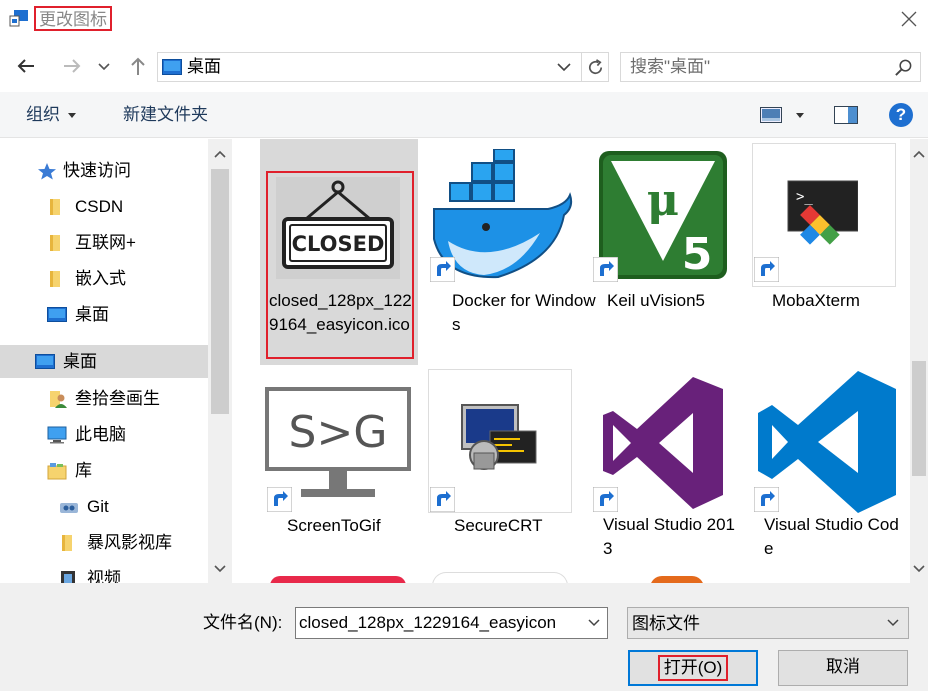  Describe the element at coordinates (104, 361) in the screenshot. I see `sidebar-item-desktop: 桌面` at that location.